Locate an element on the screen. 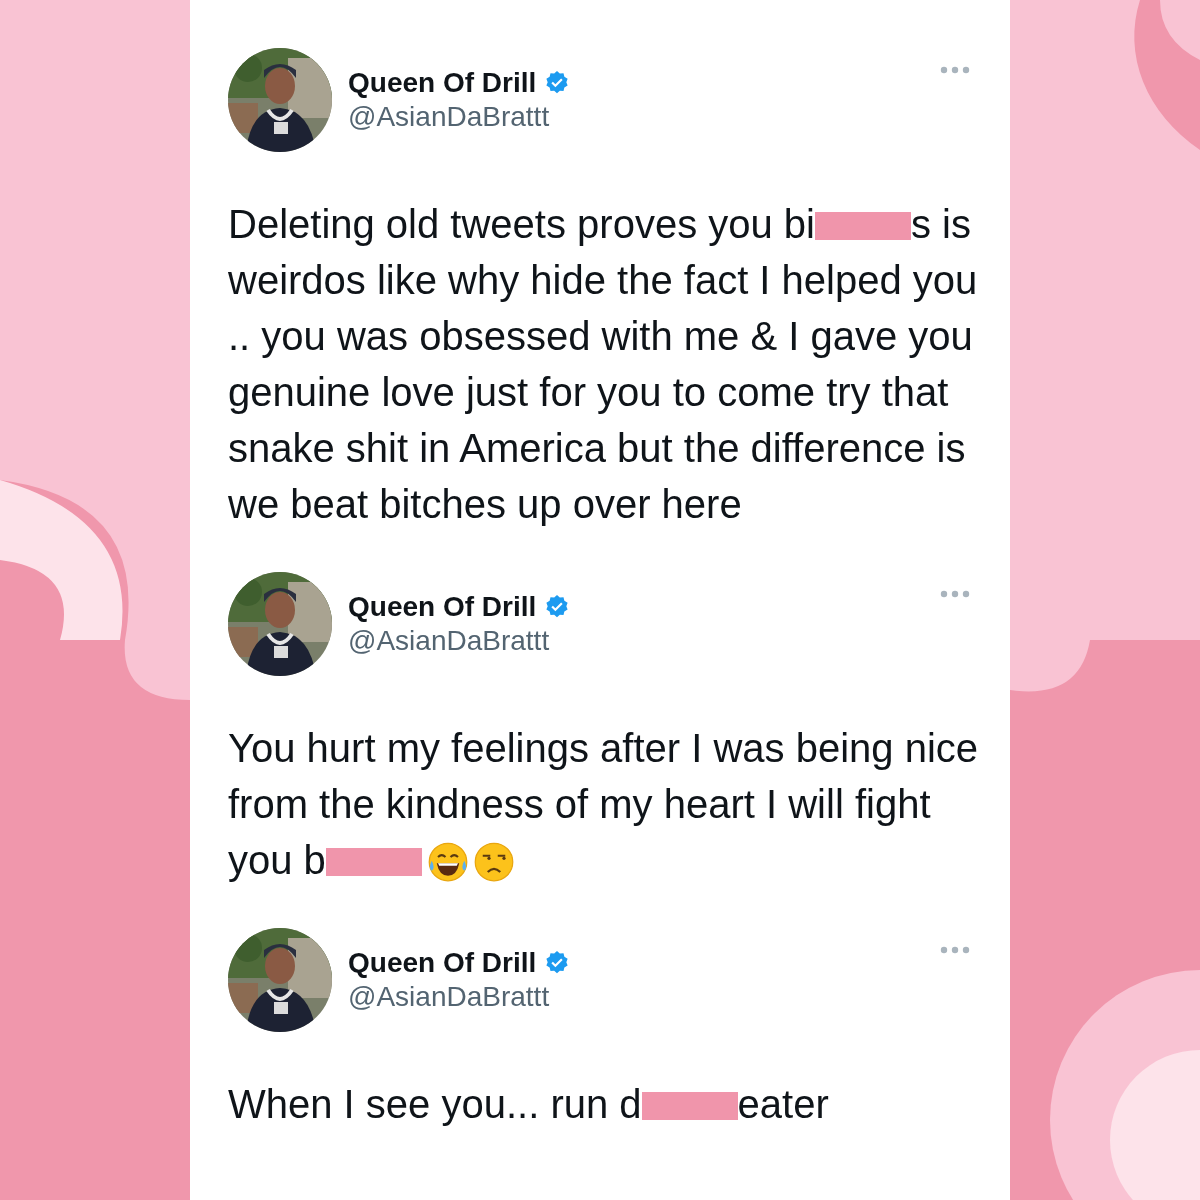  unamused-emoji-icon is located at coordinates (493, 862).